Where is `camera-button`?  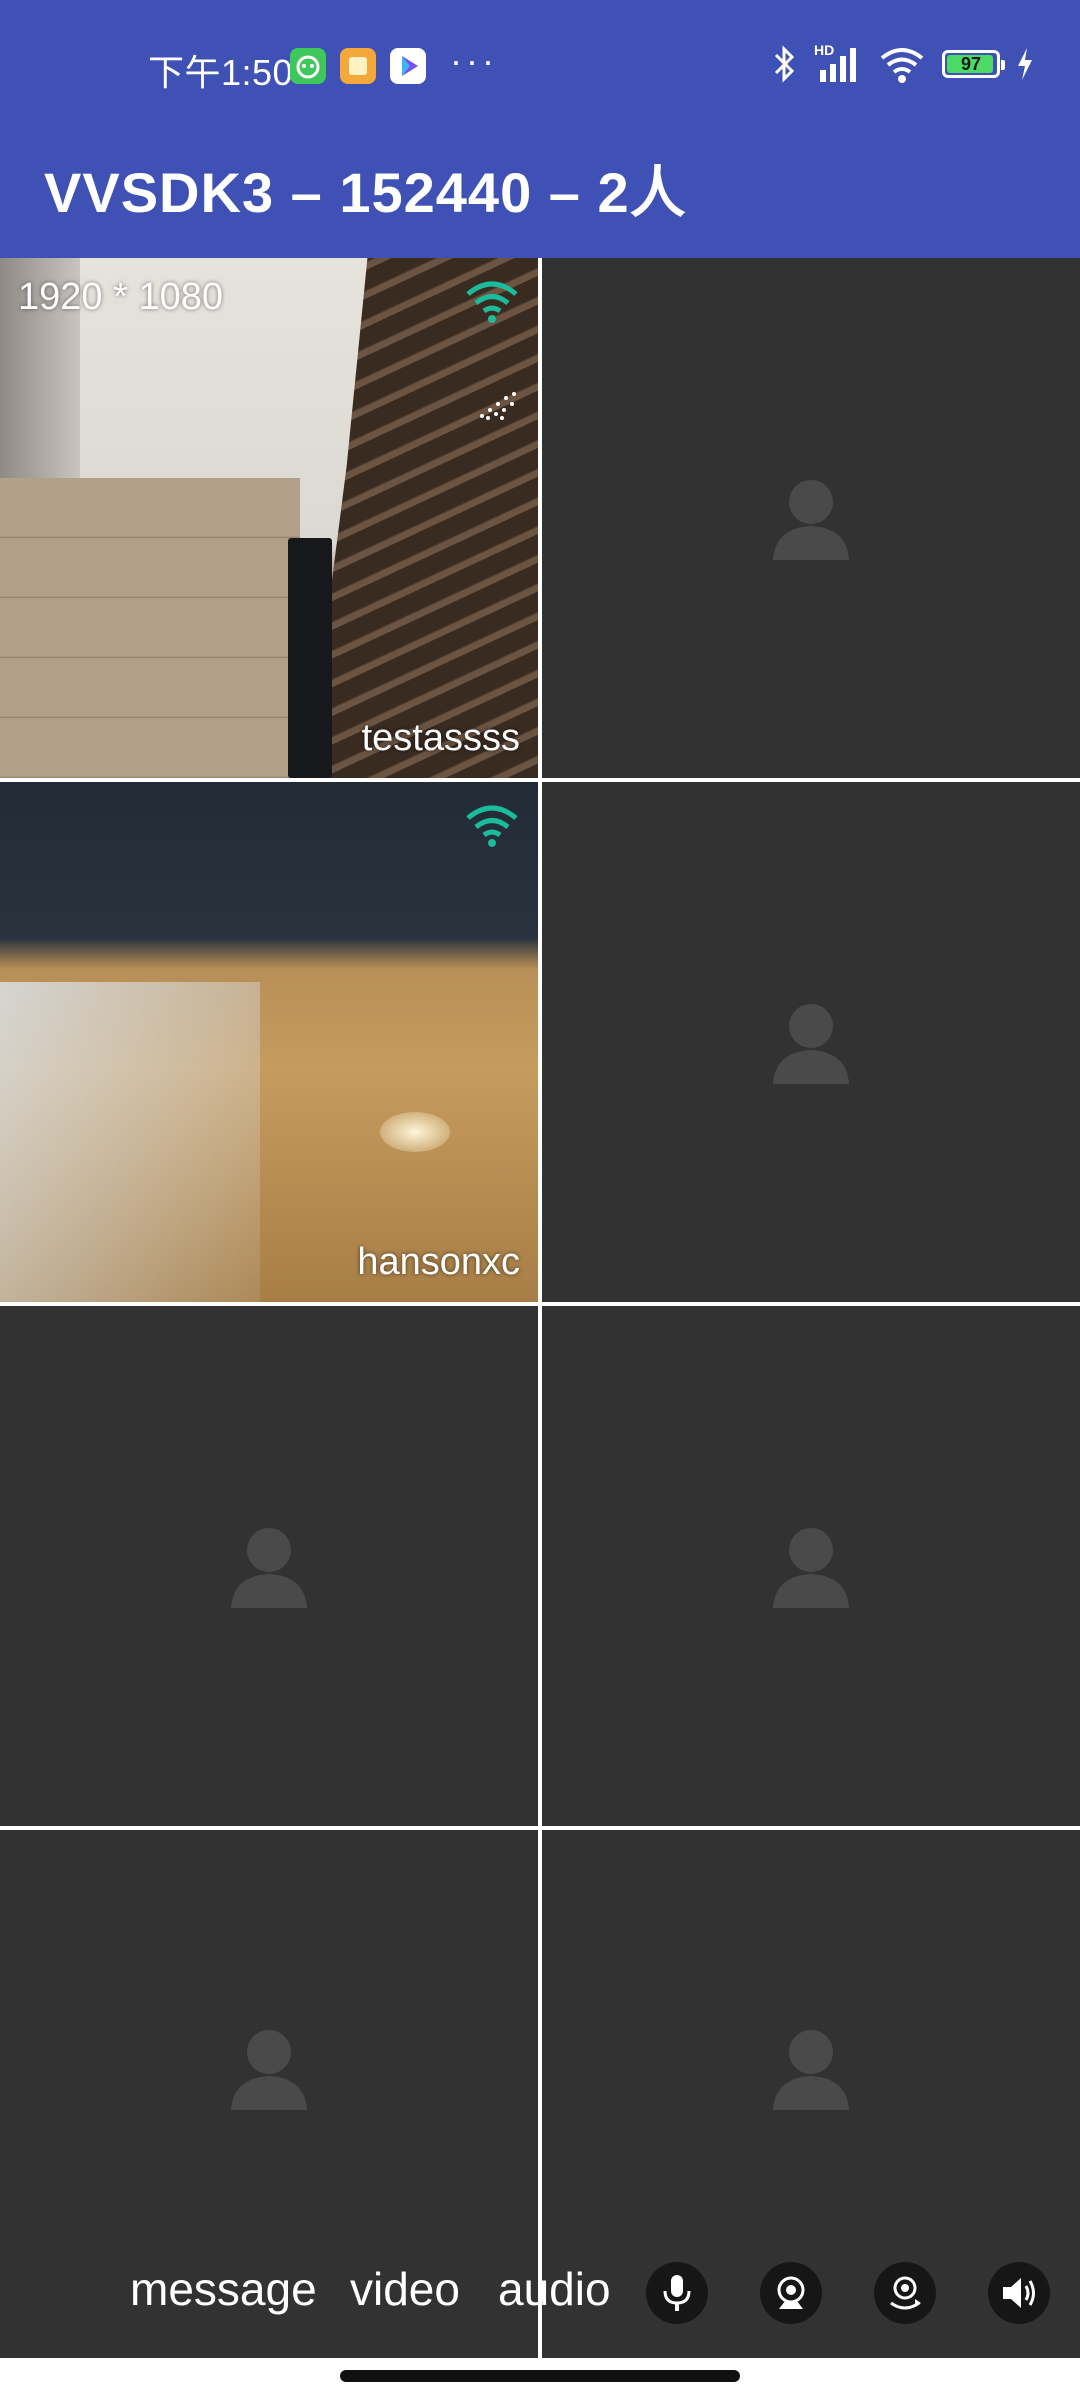
camera-button is located at coordinates (791, 2293).